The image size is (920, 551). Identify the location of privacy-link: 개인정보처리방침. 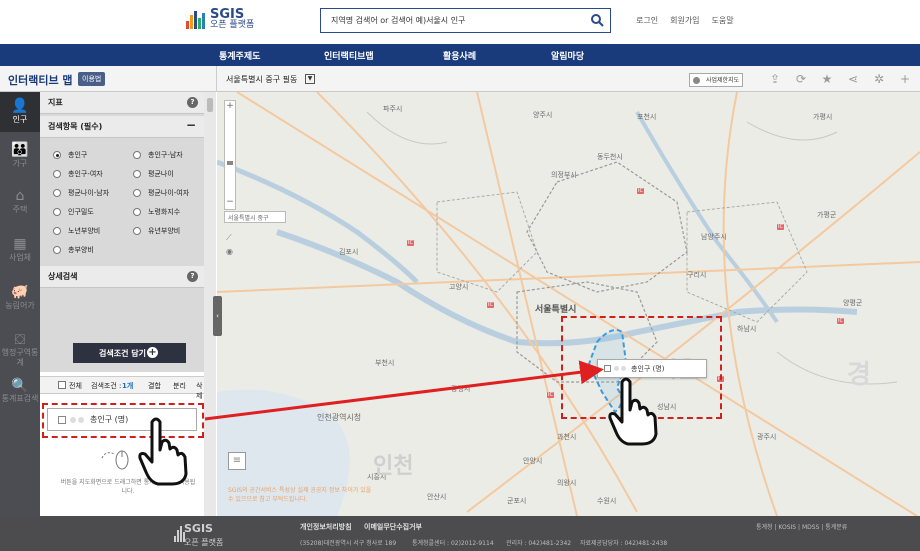
(326, 527).